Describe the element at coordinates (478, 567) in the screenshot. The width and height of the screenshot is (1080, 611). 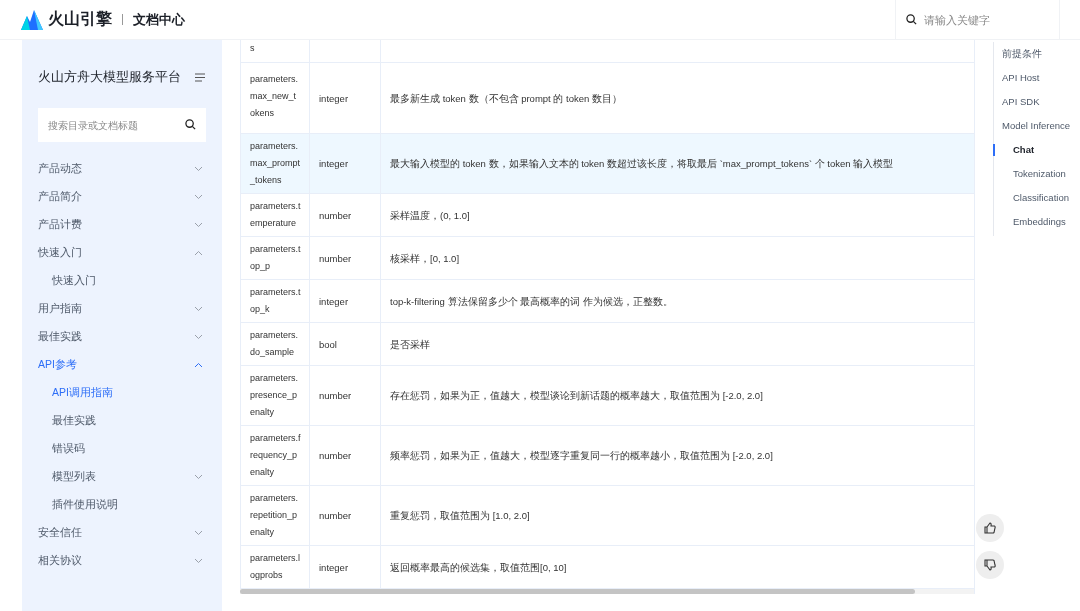
I see `table-cell-text: 返回概率最高的候选集，取值范围[0, 10]` at that location.